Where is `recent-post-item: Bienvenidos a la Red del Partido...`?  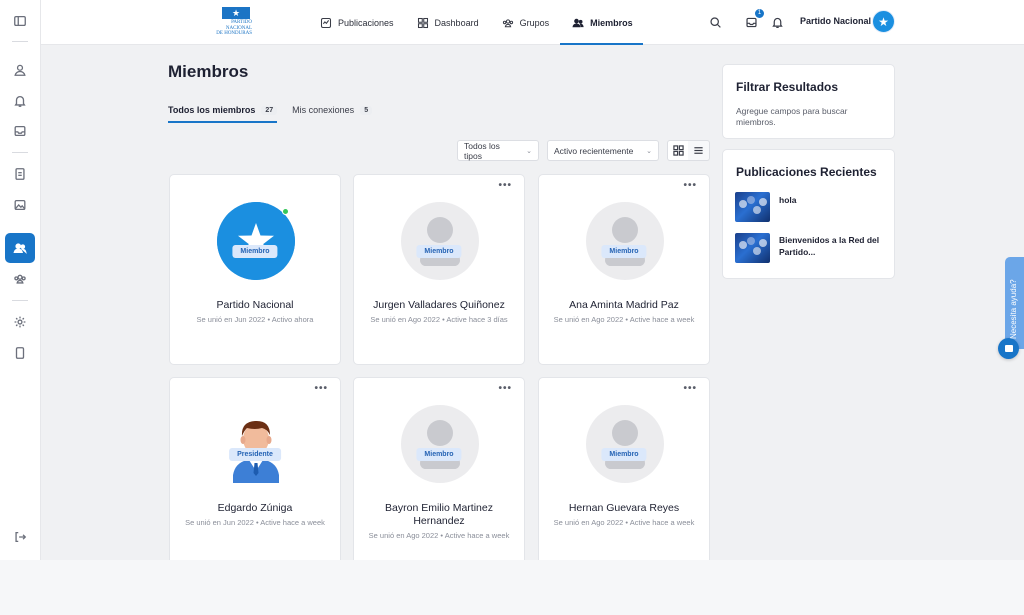
recent-post-item: Bienvenidos a la Red del Partido... is located at coordinates (812, 248).